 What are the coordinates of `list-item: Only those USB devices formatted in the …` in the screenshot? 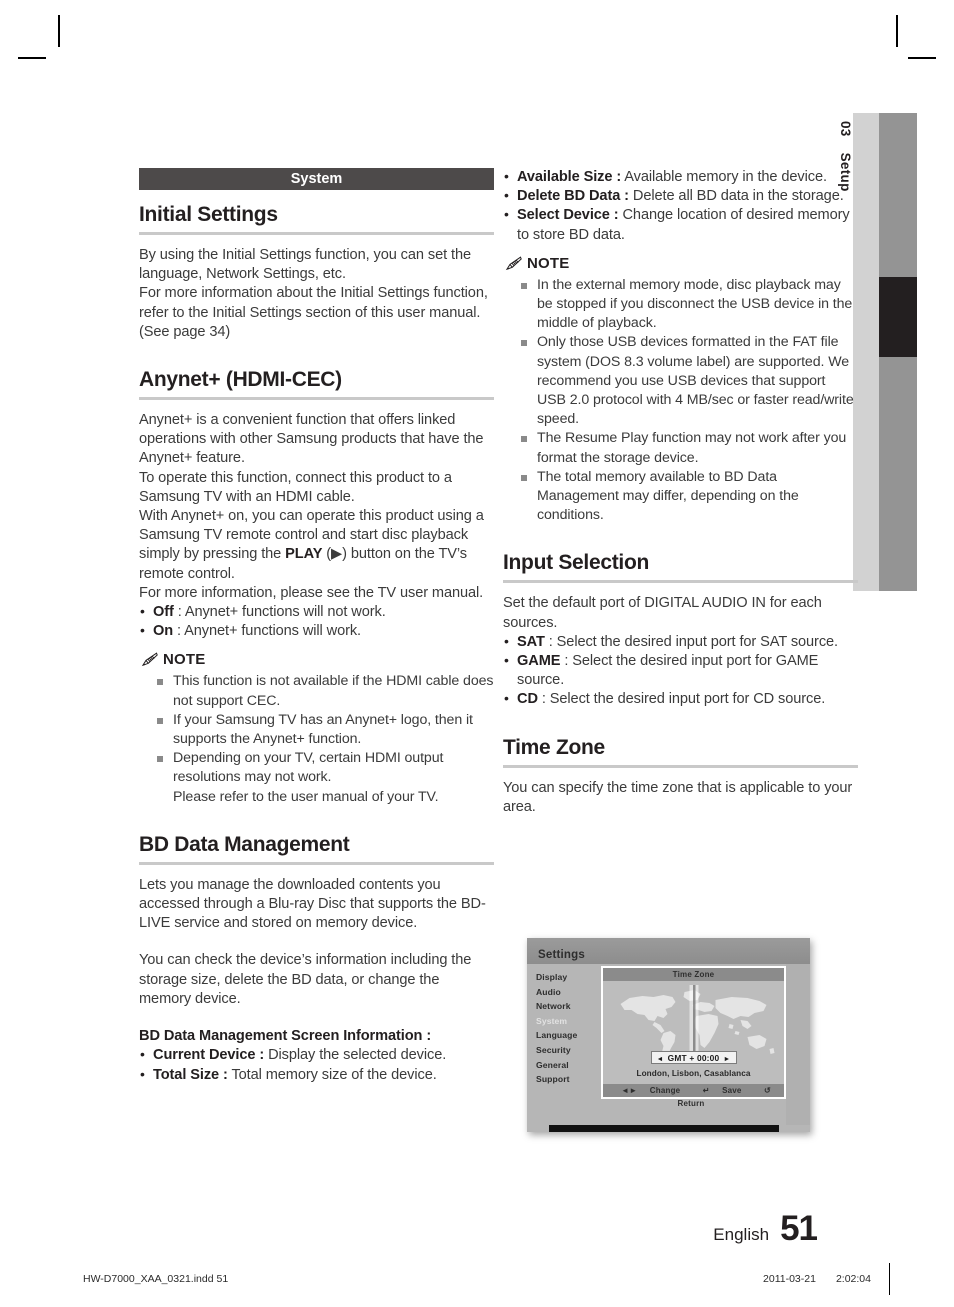 It's located at (689, 381).